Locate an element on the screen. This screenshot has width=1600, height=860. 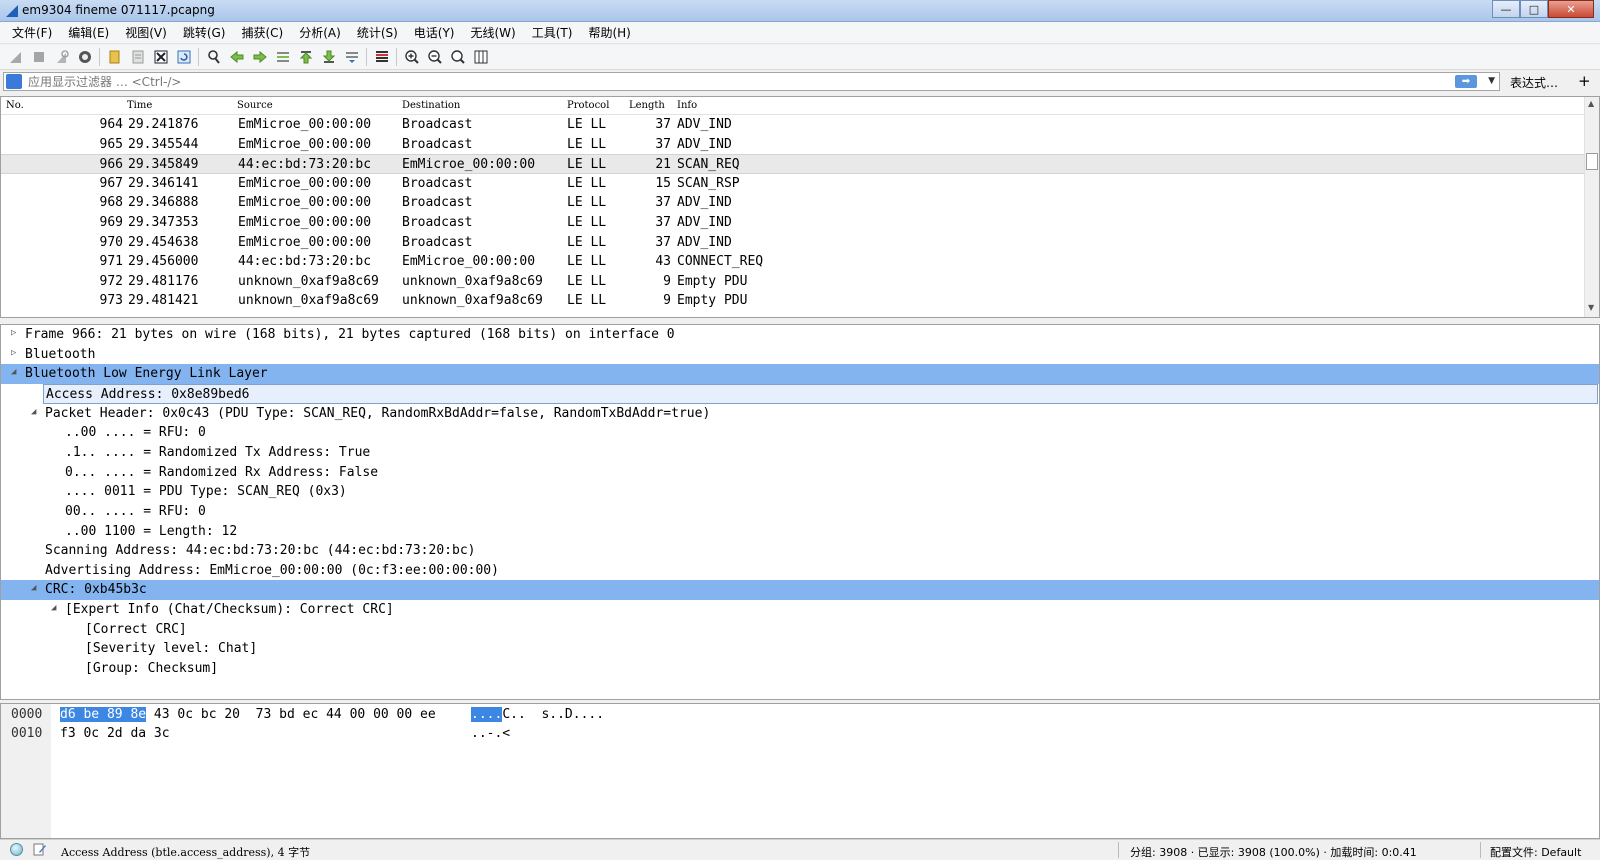
close-button: ✕ is located at coordinates (1571, 9).